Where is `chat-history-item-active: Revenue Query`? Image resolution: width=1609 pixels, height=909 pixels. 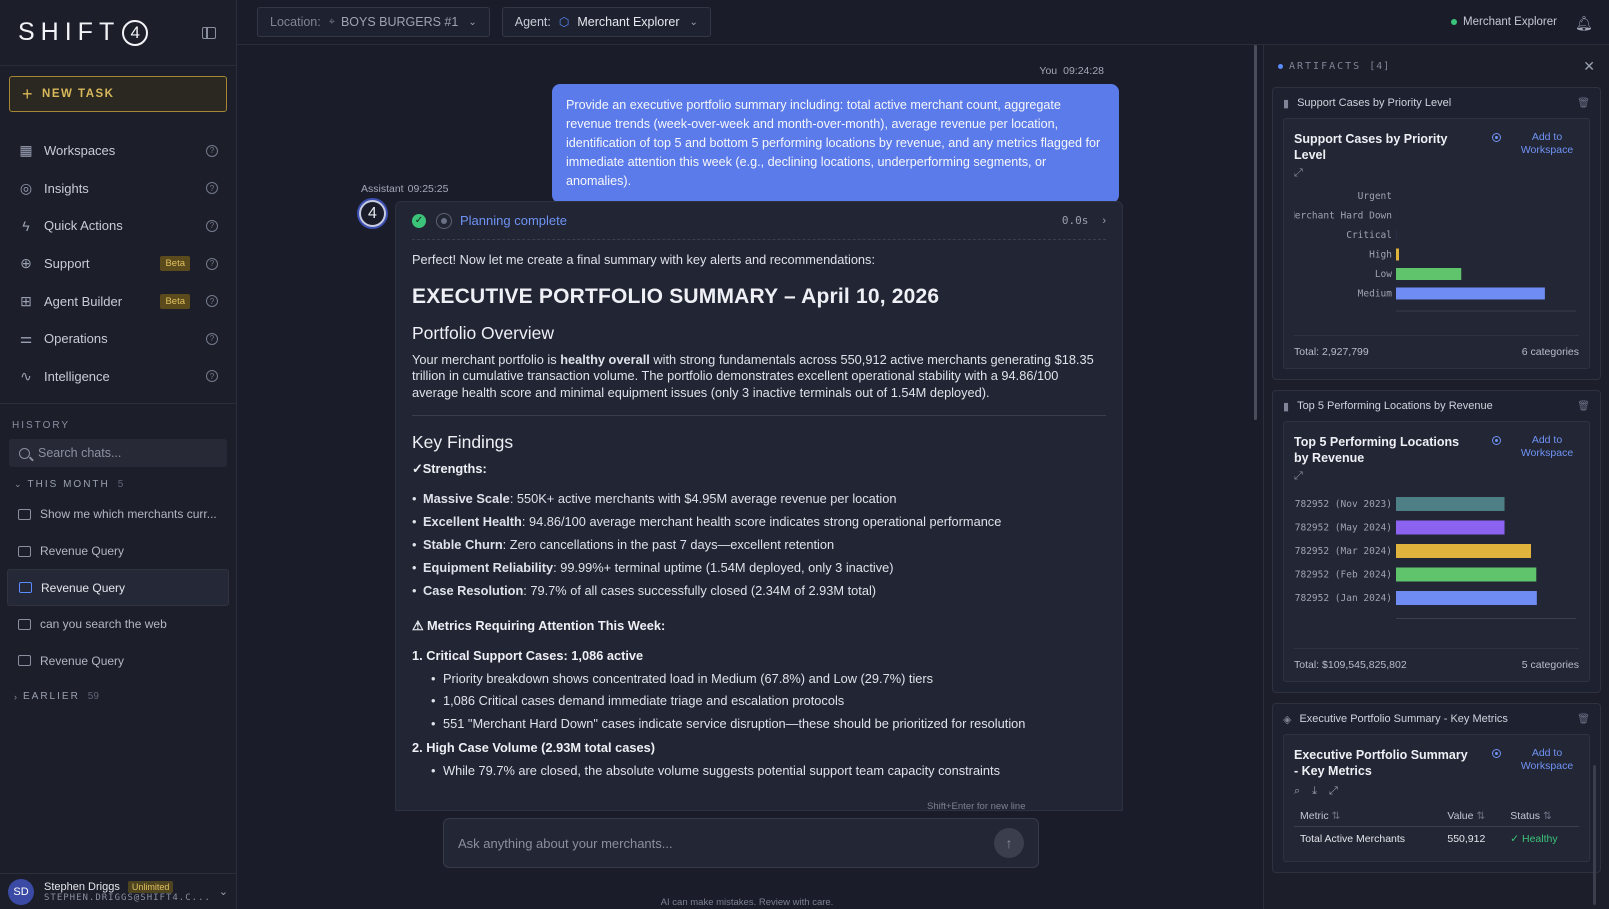 chat-history-item-active: Revenue Query is located at coordinates (118, 587).